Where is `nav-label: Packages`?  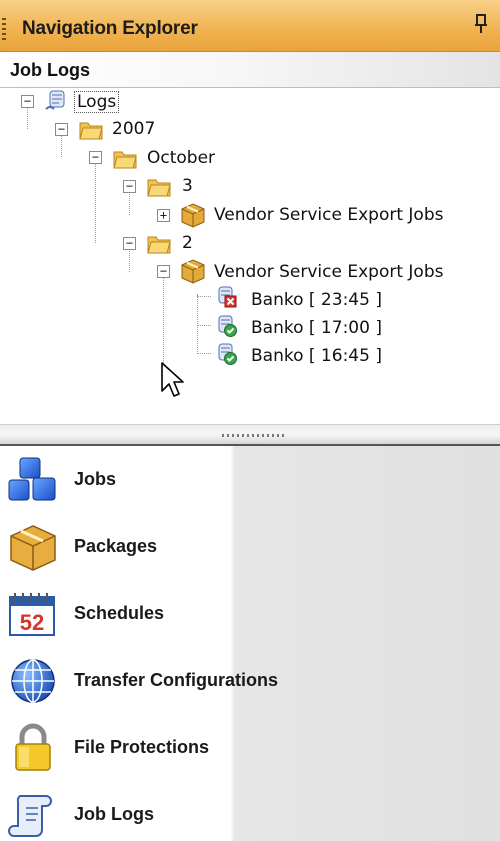 nav-label: Packages is located at coordinates (116, 546).